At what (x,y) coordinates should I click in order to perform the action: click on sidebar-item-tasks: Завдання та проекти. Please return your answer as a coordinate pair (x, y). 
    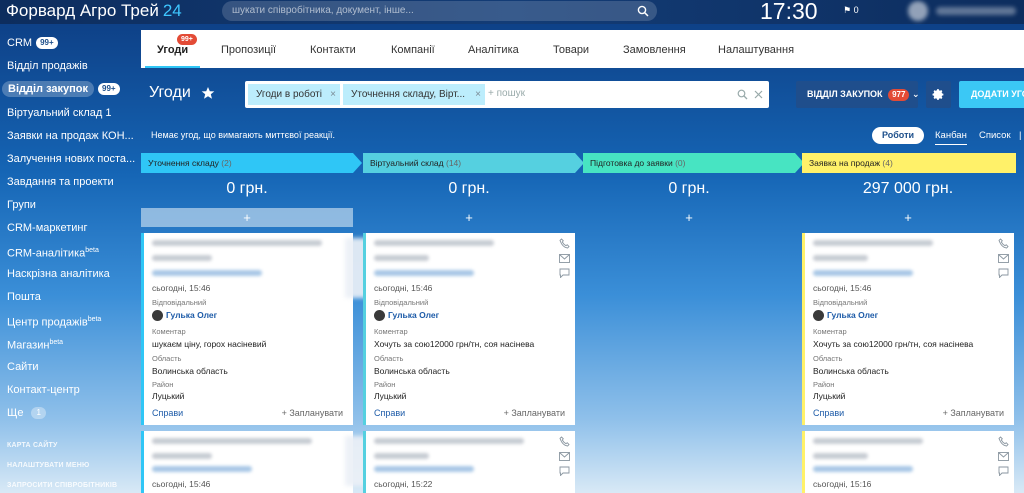
    Looking at the image, I should click on (70, 182).